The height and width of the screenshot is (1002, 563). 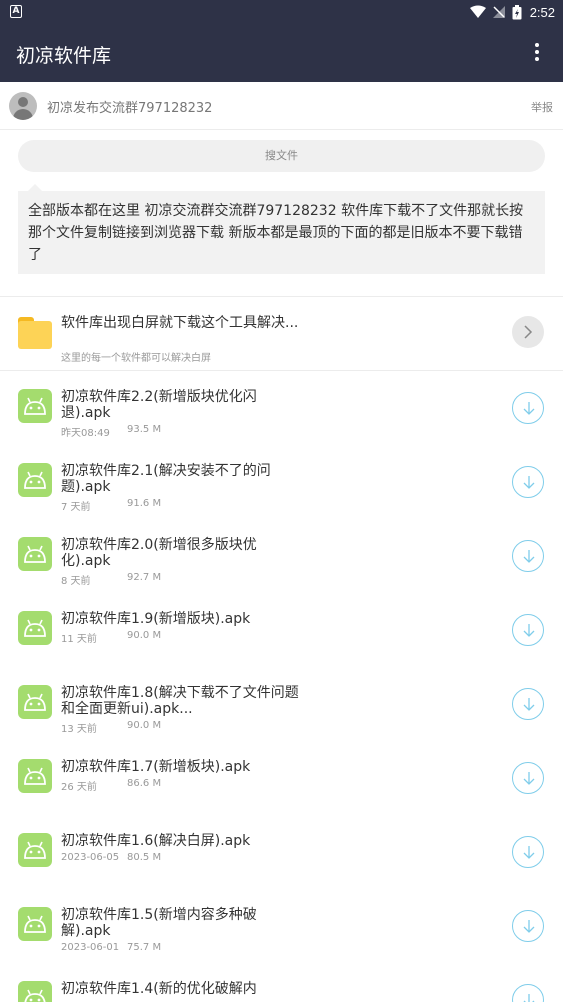 I want to click on battery-charging-icon, so click(x=517, y=11).